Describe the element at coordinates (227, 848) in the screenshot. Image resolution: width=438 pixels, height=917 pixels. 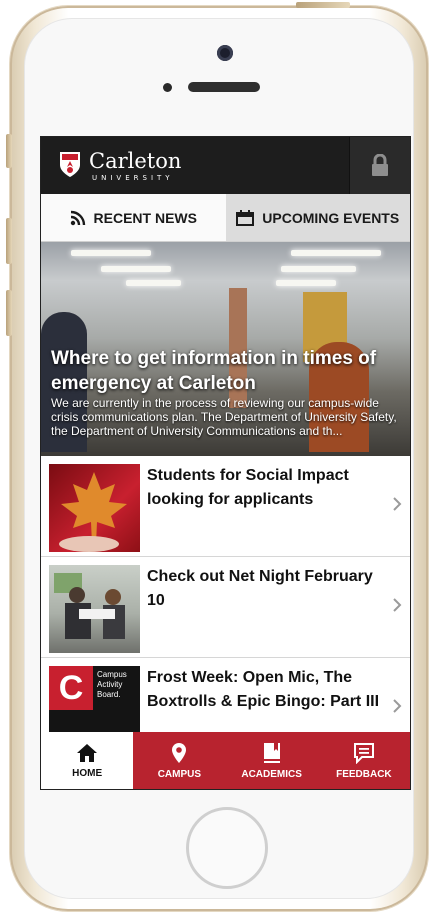
I see `home-hardware-button` at that location.